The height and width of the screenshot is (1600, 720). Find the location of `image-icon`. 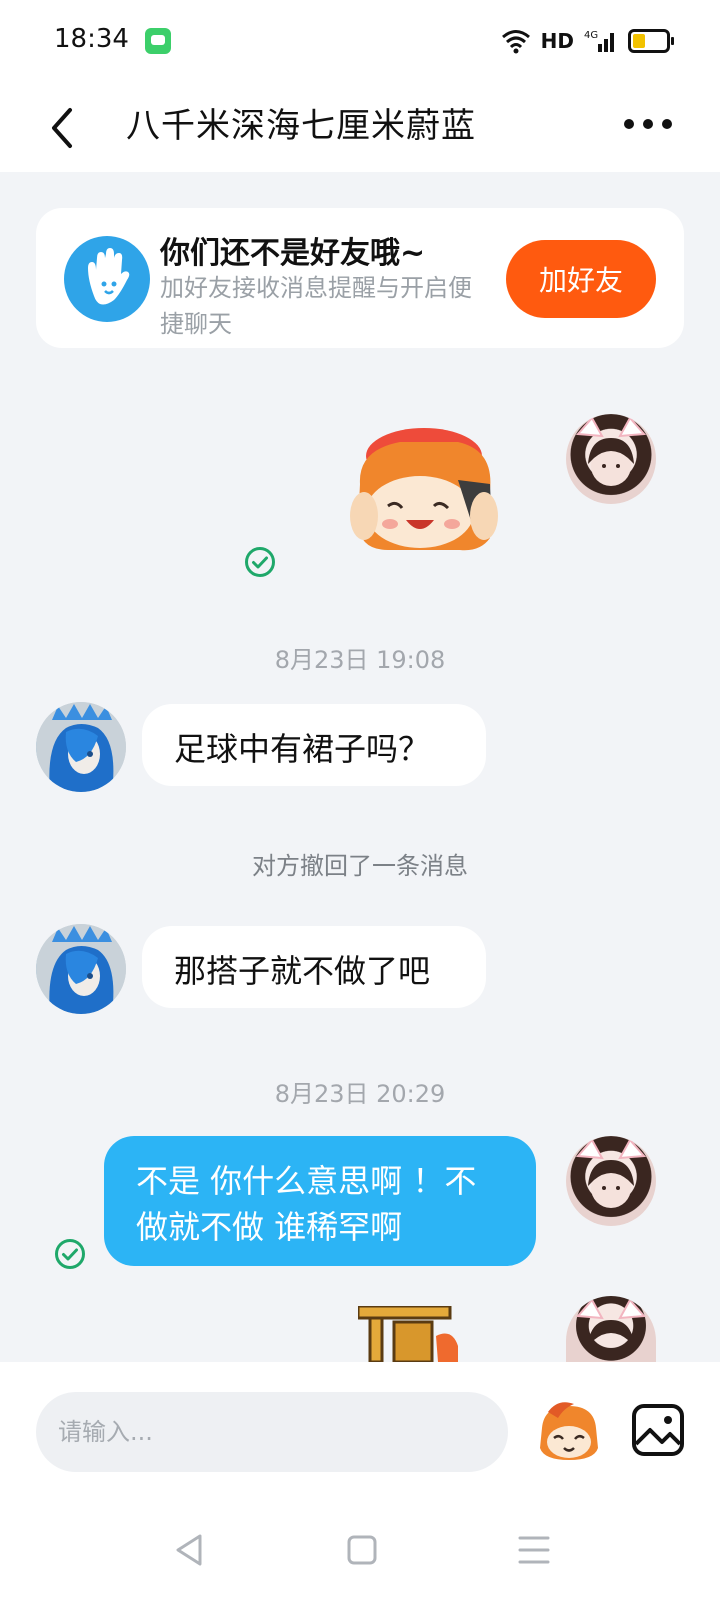

image-icon is located at coordinates (658, 1430).